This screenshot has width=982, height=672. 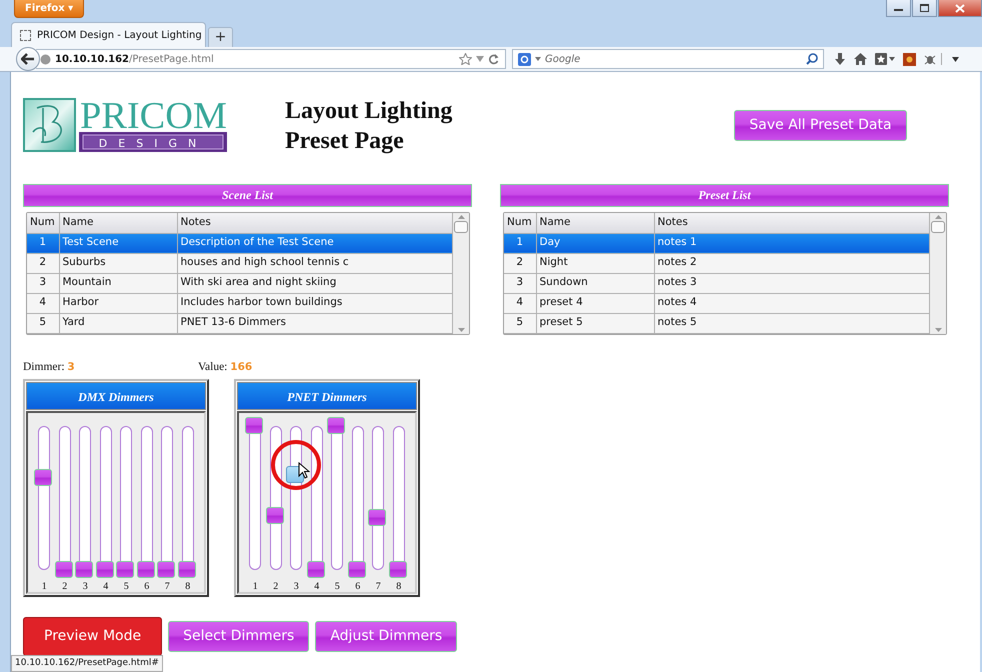 What do you see at coordinates (239, 323) in the screenshot?
I see `table-row: 5 Yard PNET 13-6 Dimmers` at bounding box center [239, 323].